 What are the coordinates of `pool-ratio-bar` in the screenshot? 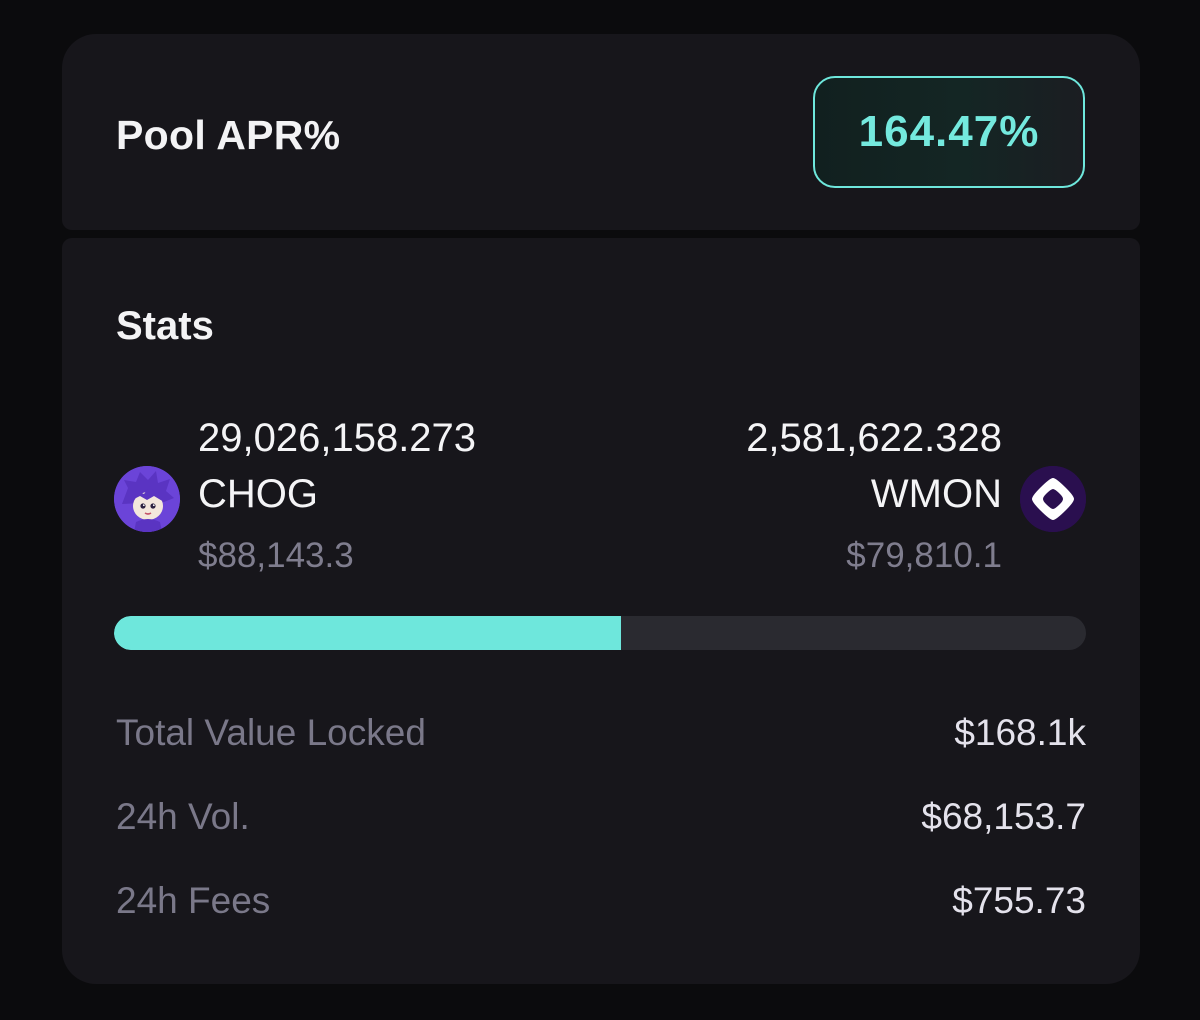 It's located at (600, 633).